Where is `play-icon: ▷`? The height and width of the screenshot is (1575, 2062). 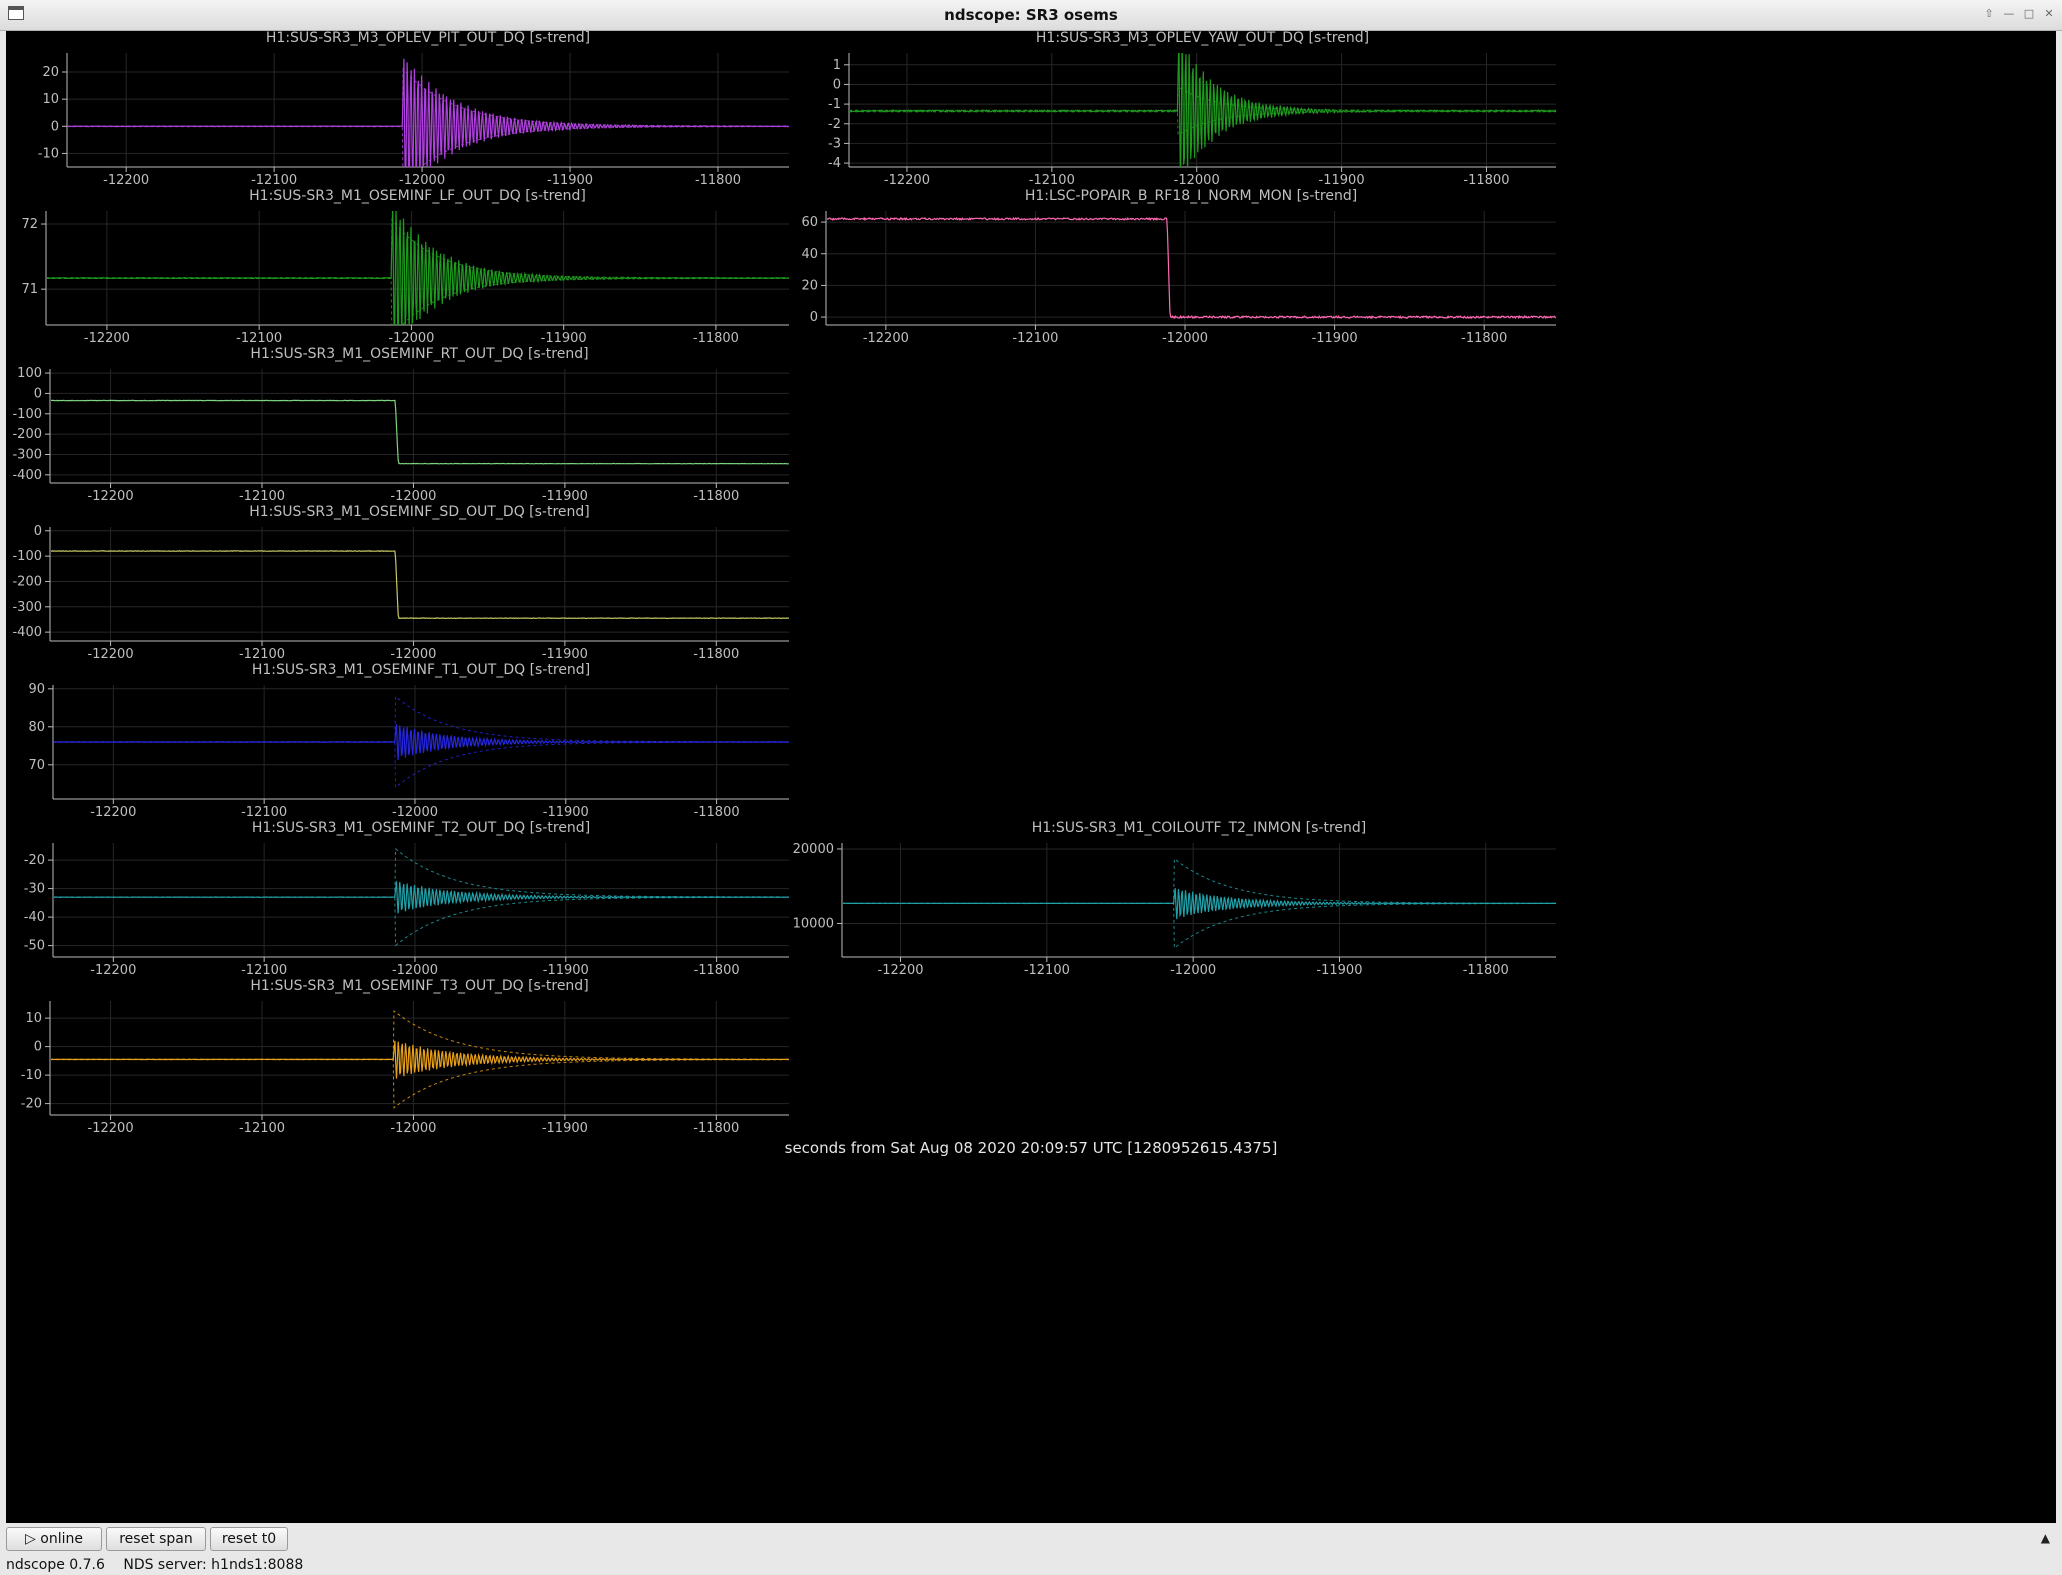 play-icon: ▷ is located at coordinates (30, 1539).